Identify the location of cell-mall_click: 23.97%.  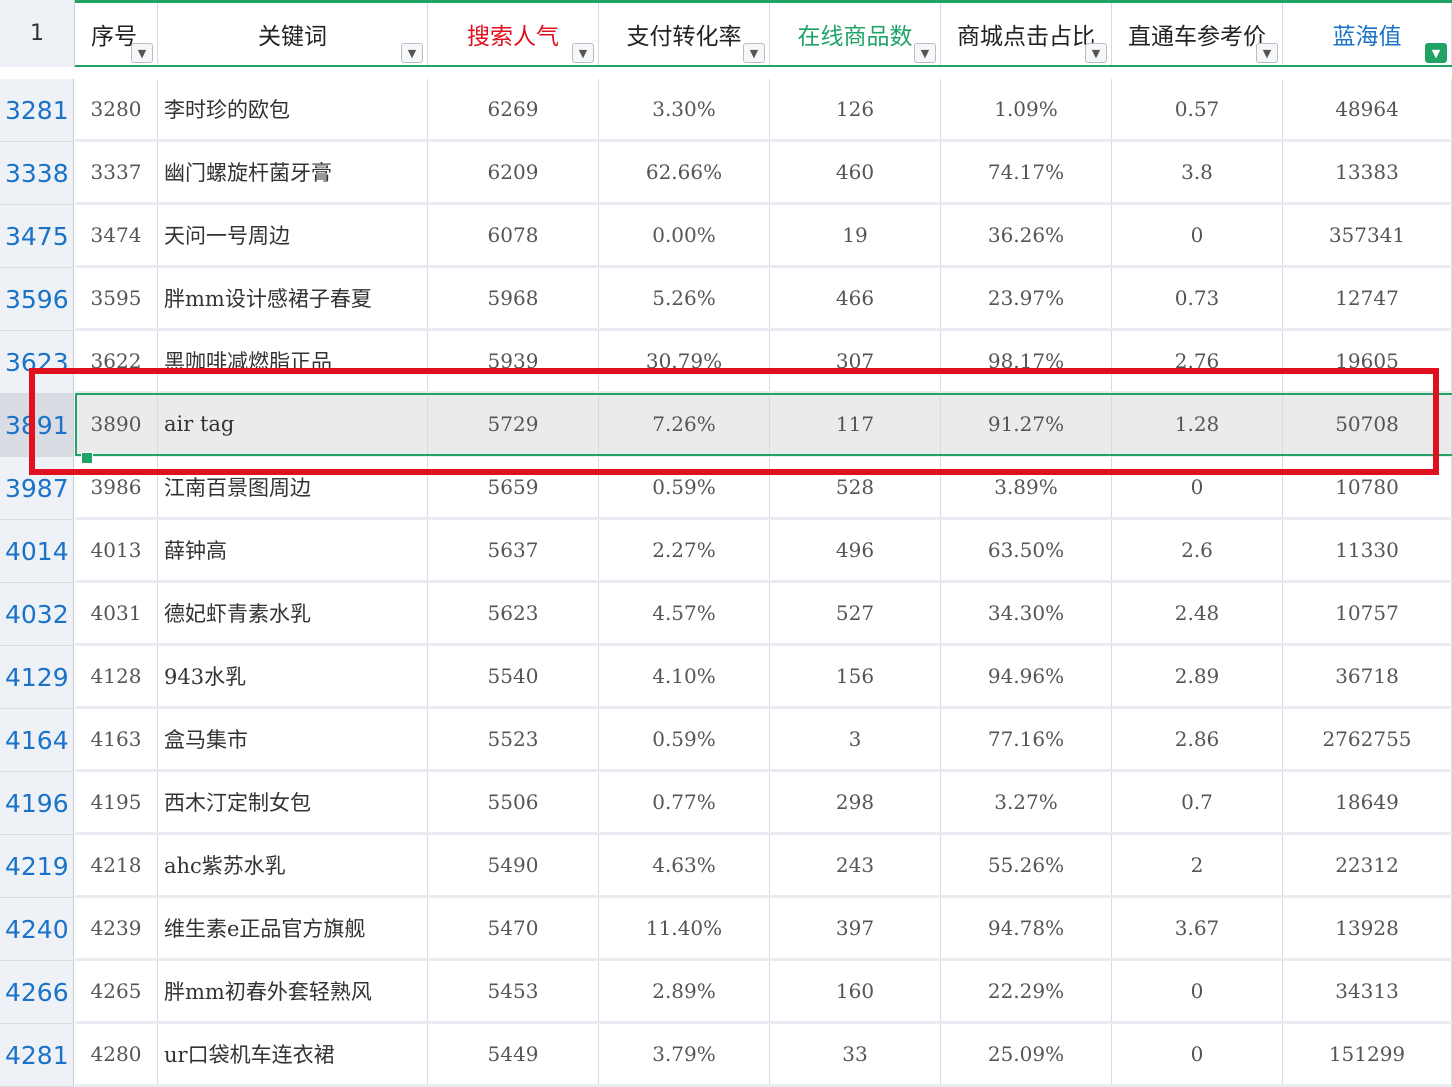
(1026, 298).